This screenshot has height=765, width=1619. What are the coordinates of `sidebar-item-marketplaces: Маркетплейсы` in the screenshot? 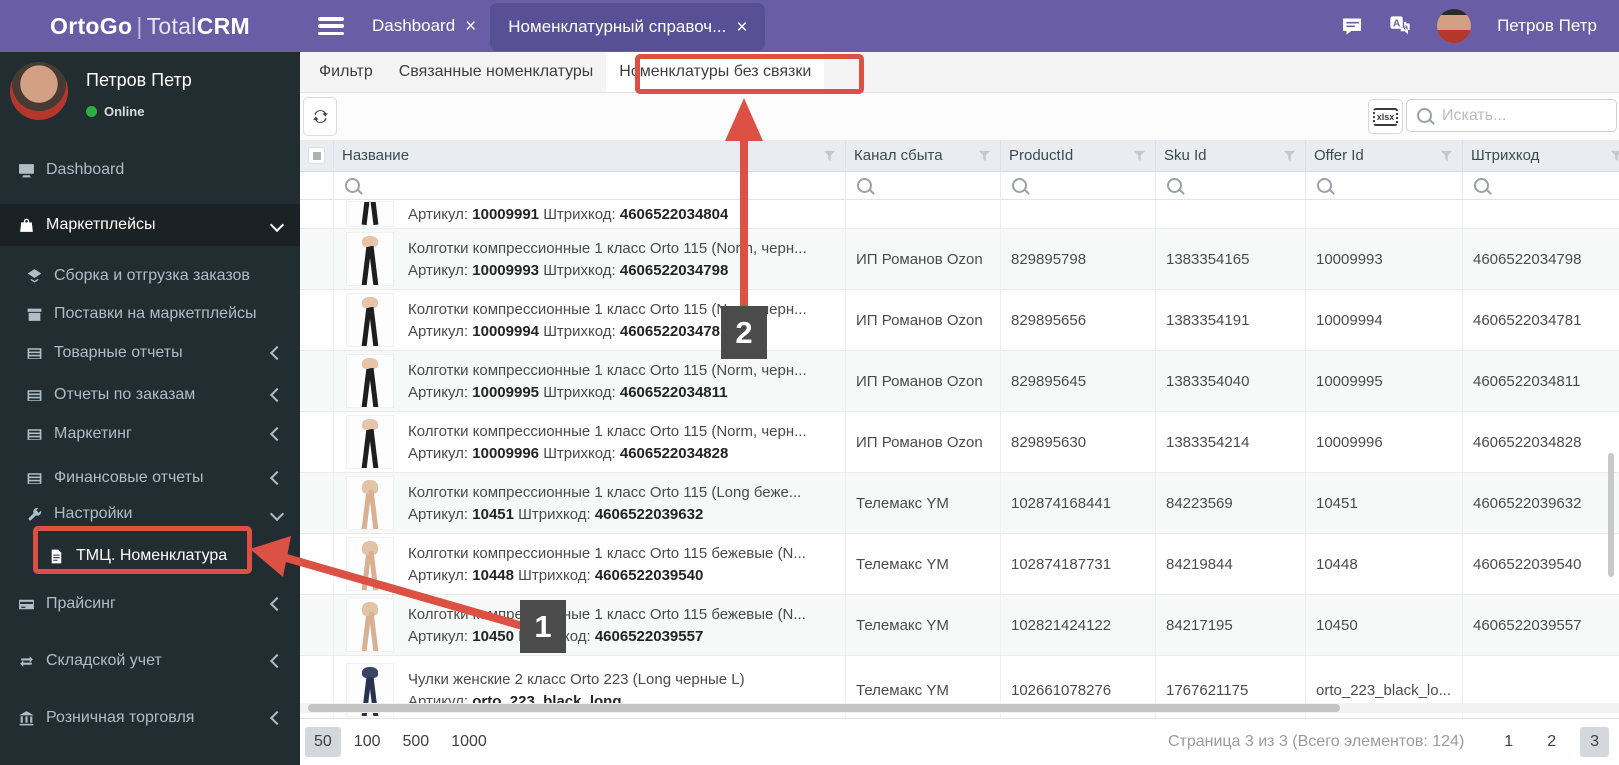 It's located at (150, 225).